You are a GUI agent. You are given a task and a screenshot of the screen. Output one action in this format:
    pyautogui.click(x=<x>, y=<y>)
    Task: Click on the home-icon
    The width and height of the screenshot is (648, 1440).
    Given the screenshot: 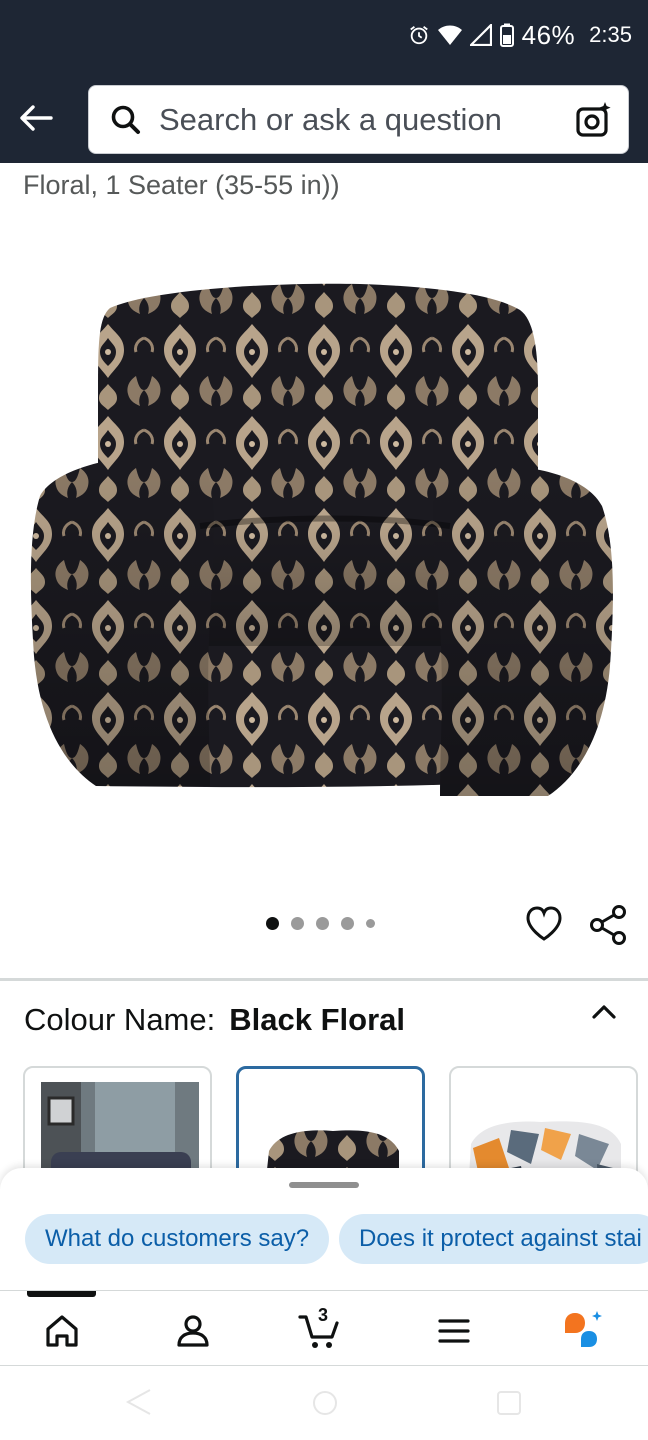 What is the action you would take?
    pyautogui.click(x=62, y=1331)
    